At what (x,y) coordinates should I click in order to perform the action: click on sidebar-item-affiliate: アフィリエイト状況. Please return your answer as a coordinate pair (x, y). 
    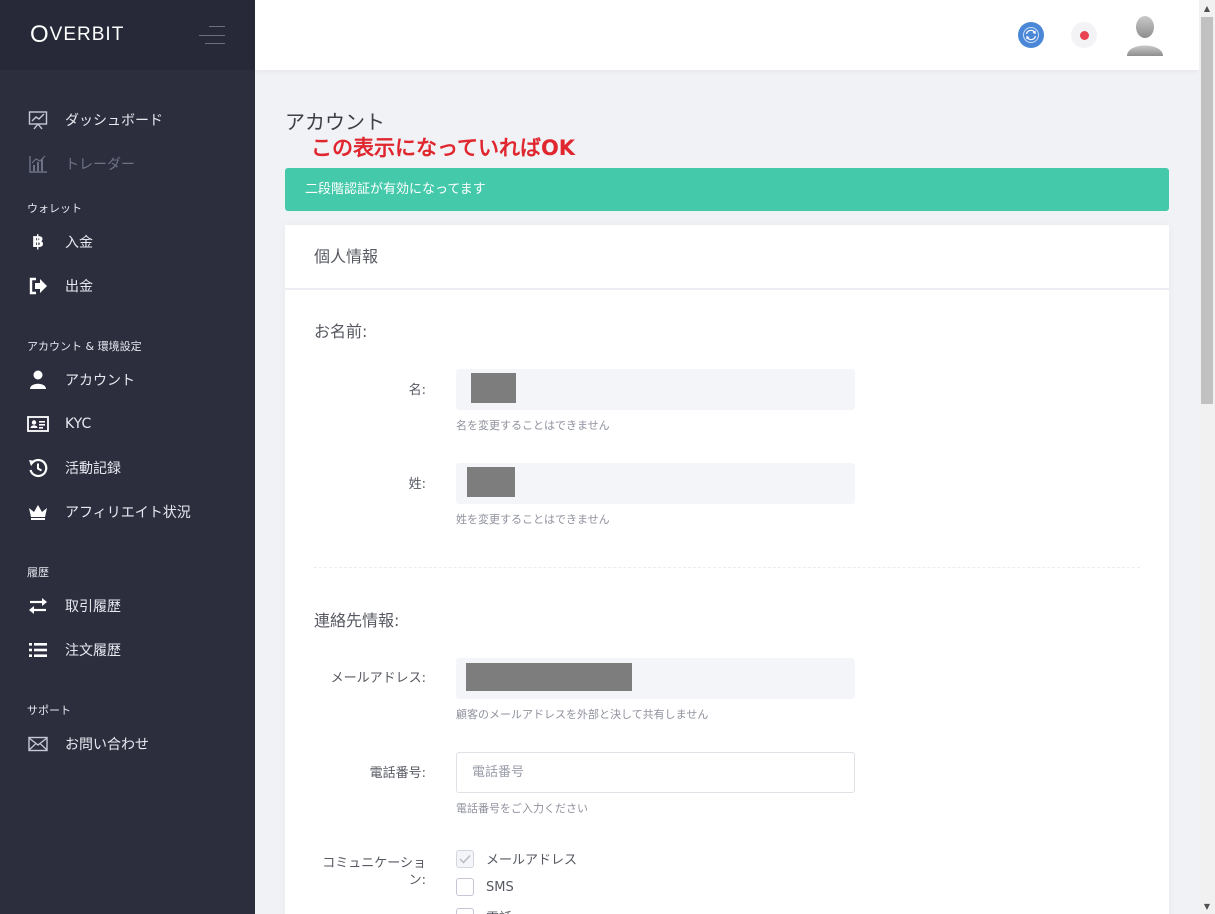
    Looking at the image, I should click on (127, 512).